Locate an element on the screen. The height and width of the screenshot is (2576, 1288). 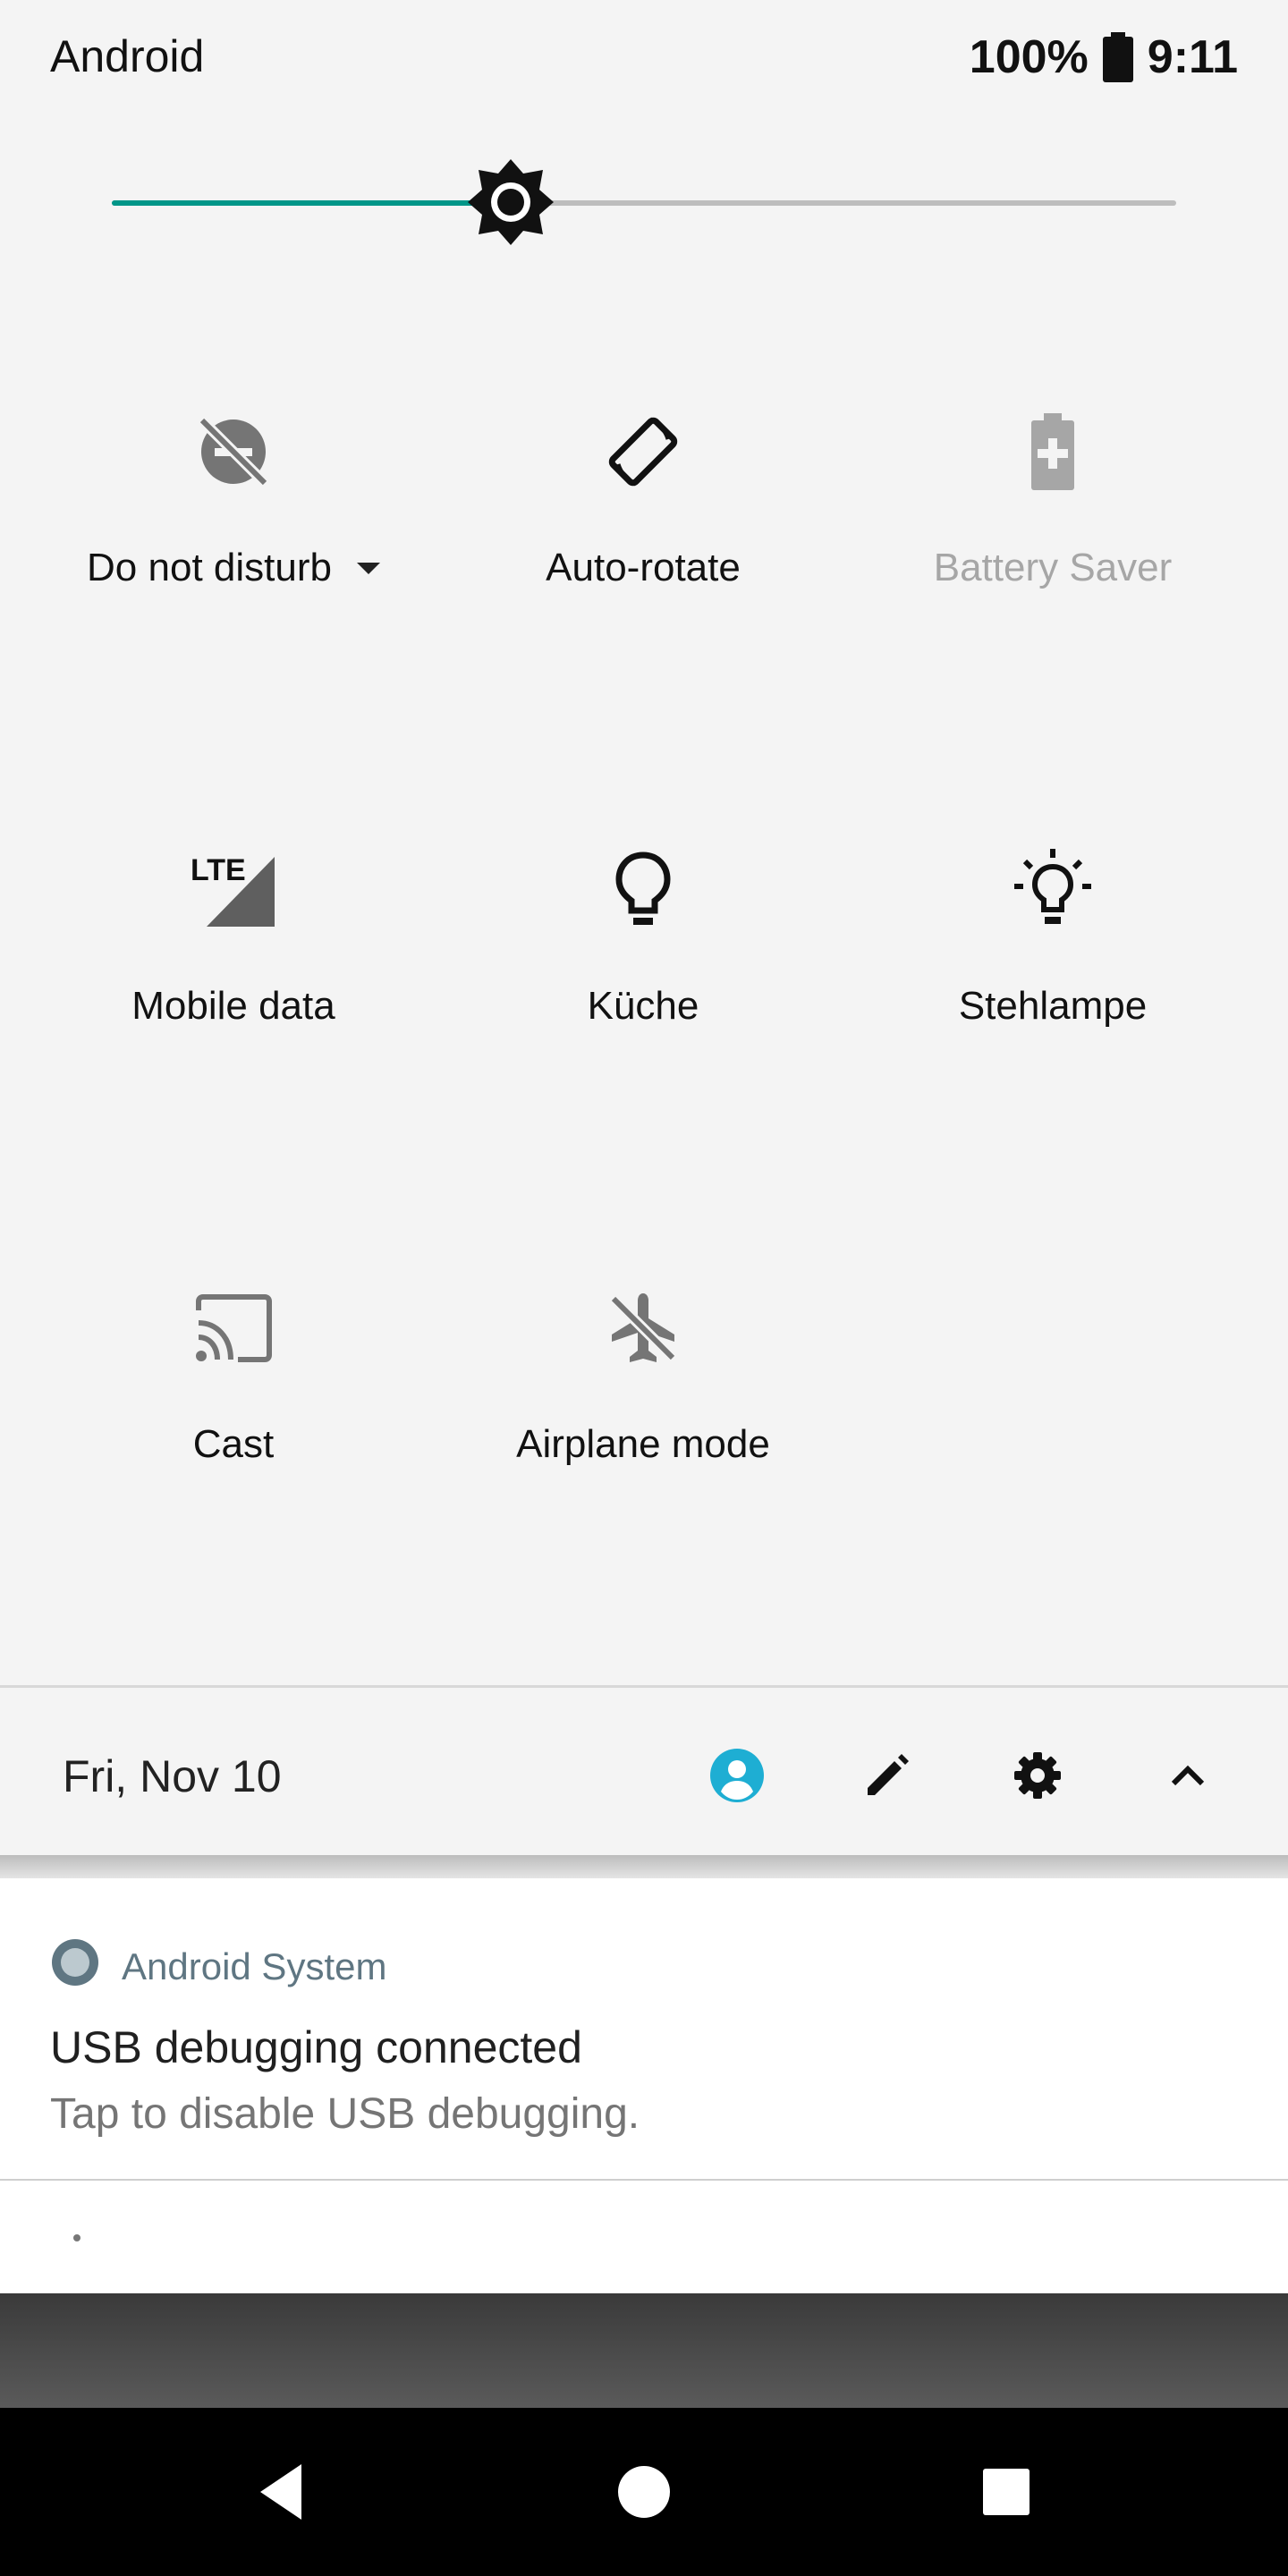
android-system-icon is located at coordinates (75, 1966).